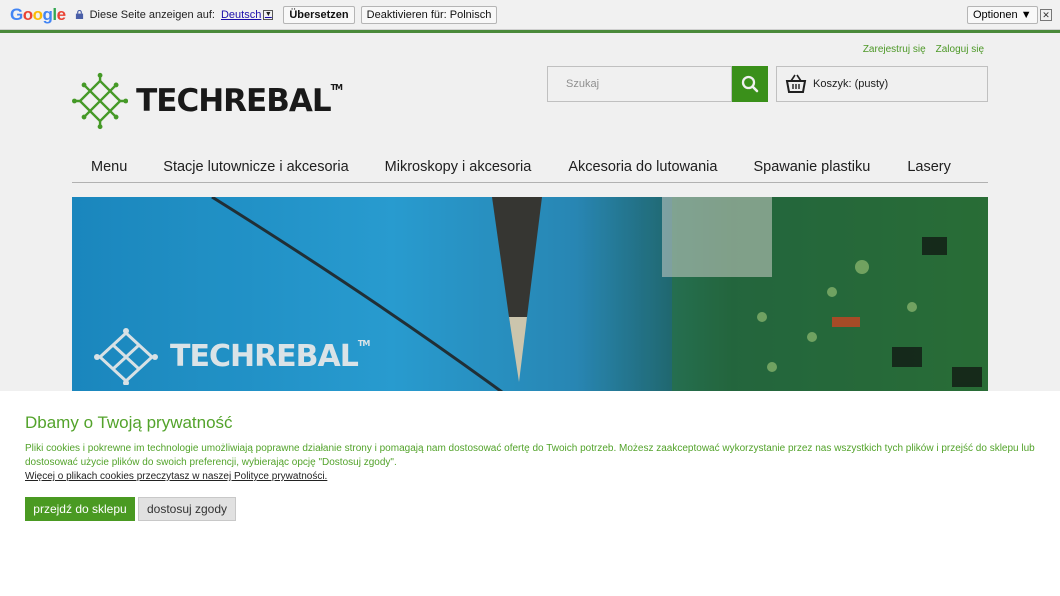  I want to click on nav-item-soldering-stations: Stacje lutownicze i akcesoria, so click(255, 167).